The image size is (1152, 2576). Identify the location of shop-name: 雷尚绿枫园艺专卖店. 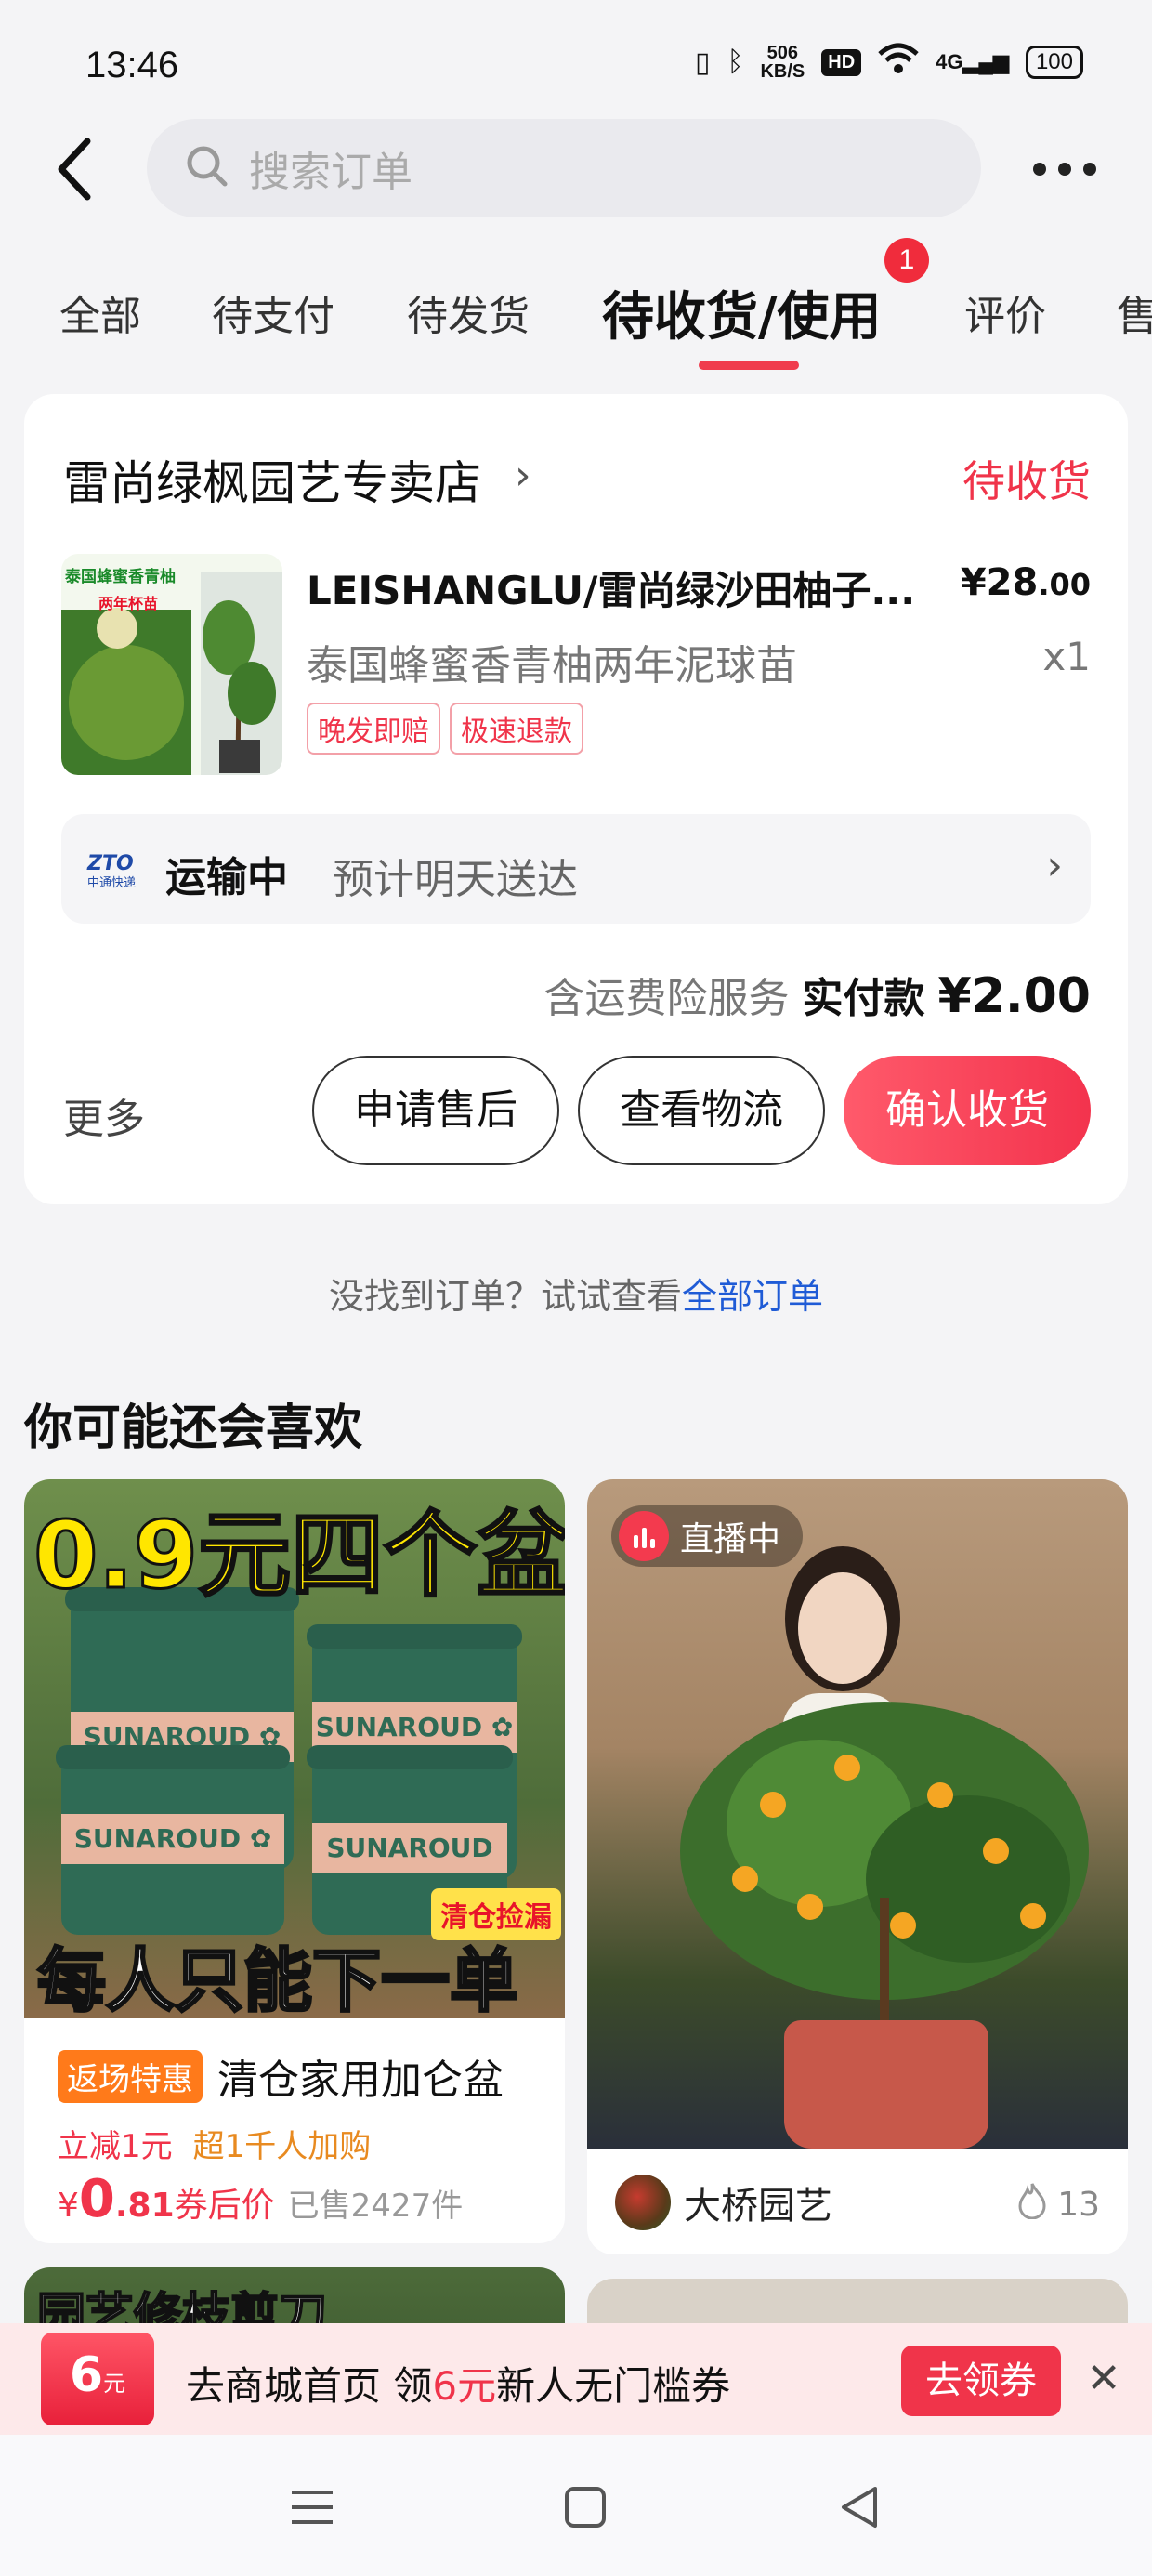
(272, 479).